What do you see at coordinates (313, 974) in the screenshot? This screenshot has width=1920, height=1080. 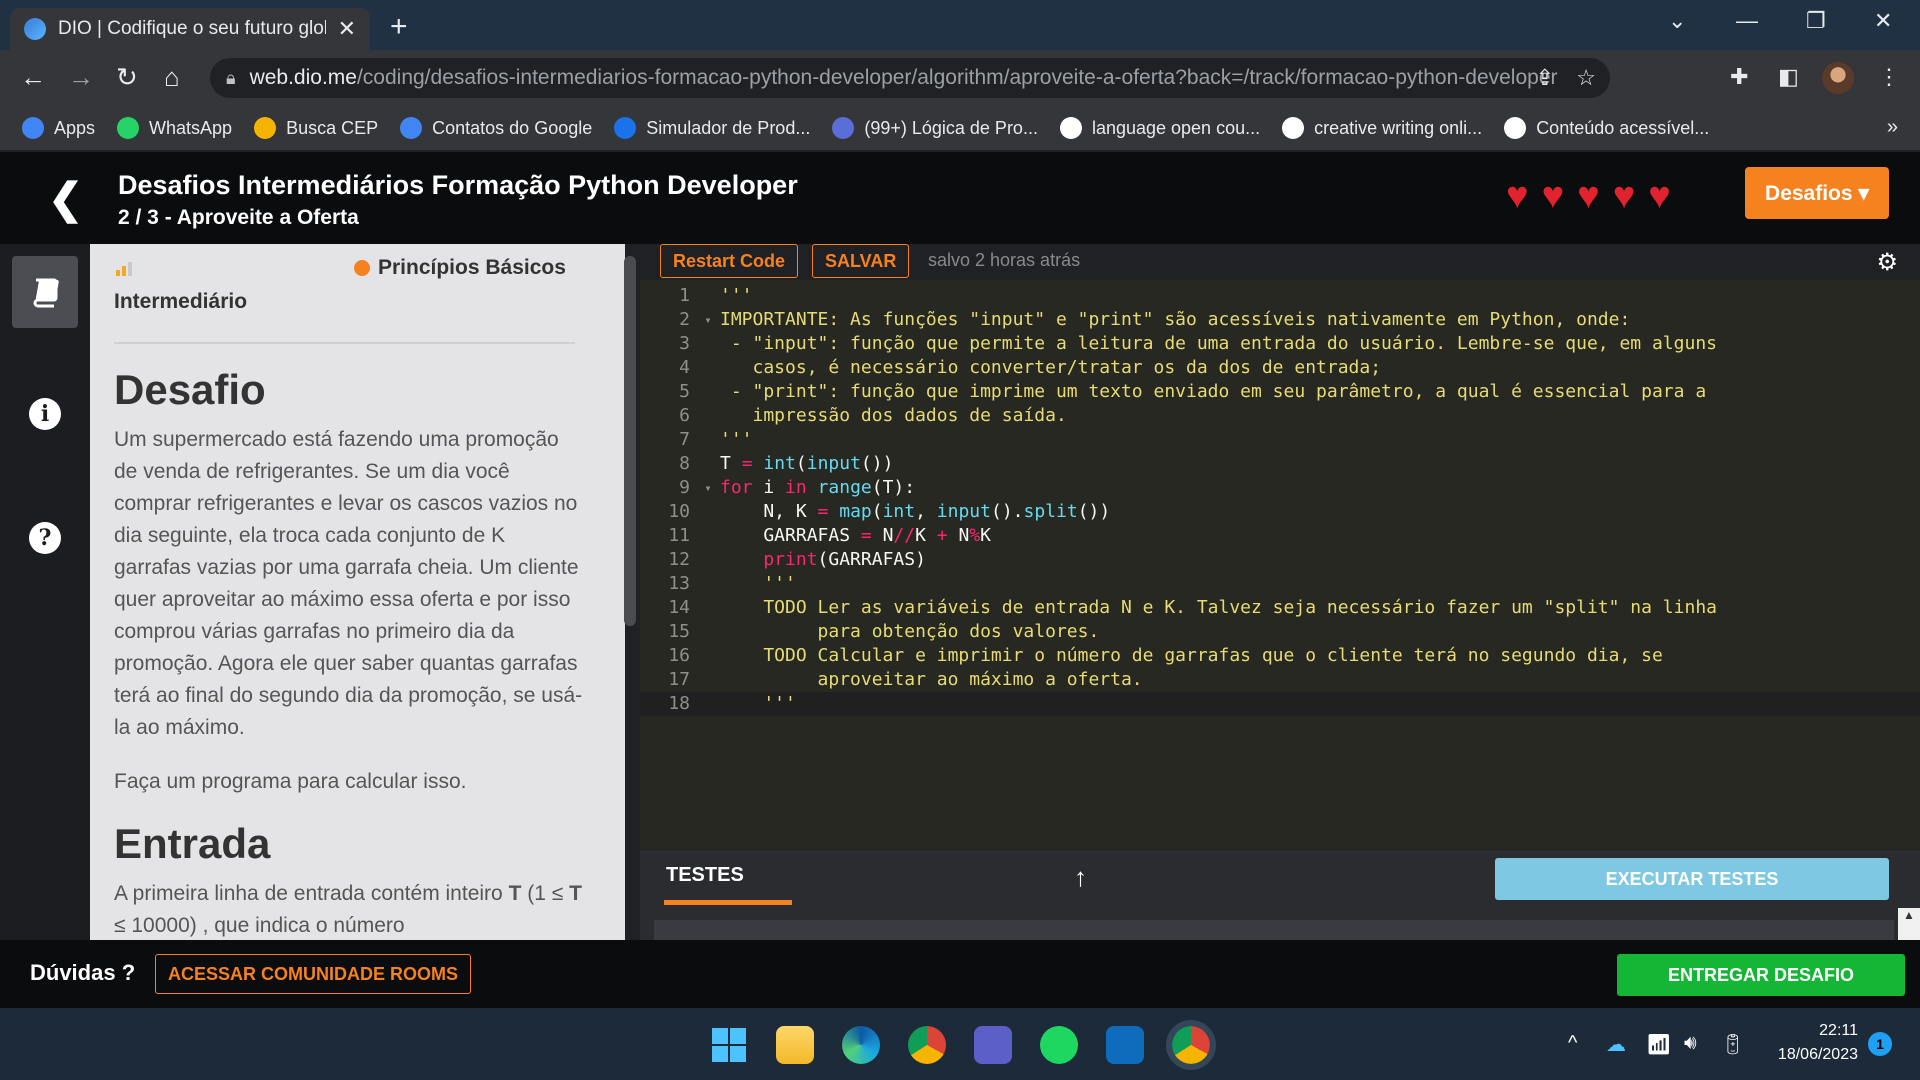 I see `community-rooms-button: ACESSAR COMUNIDADE ROOMS` at bounding box center [313, 974].